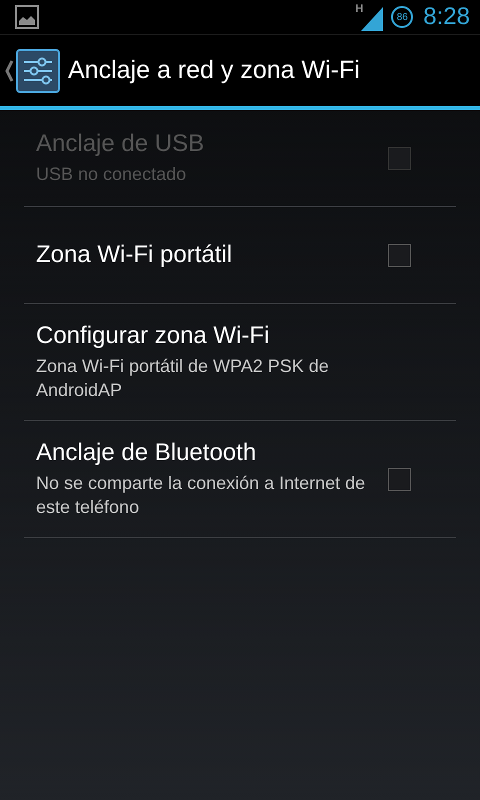 The width and height of the screenshot is (480, 800). What do you see at coordinates (201, 495) in the screenshot?
I see `item-summary: No se comparte la conexión a Internet de este teléfono` at bounding box center [201, 495].